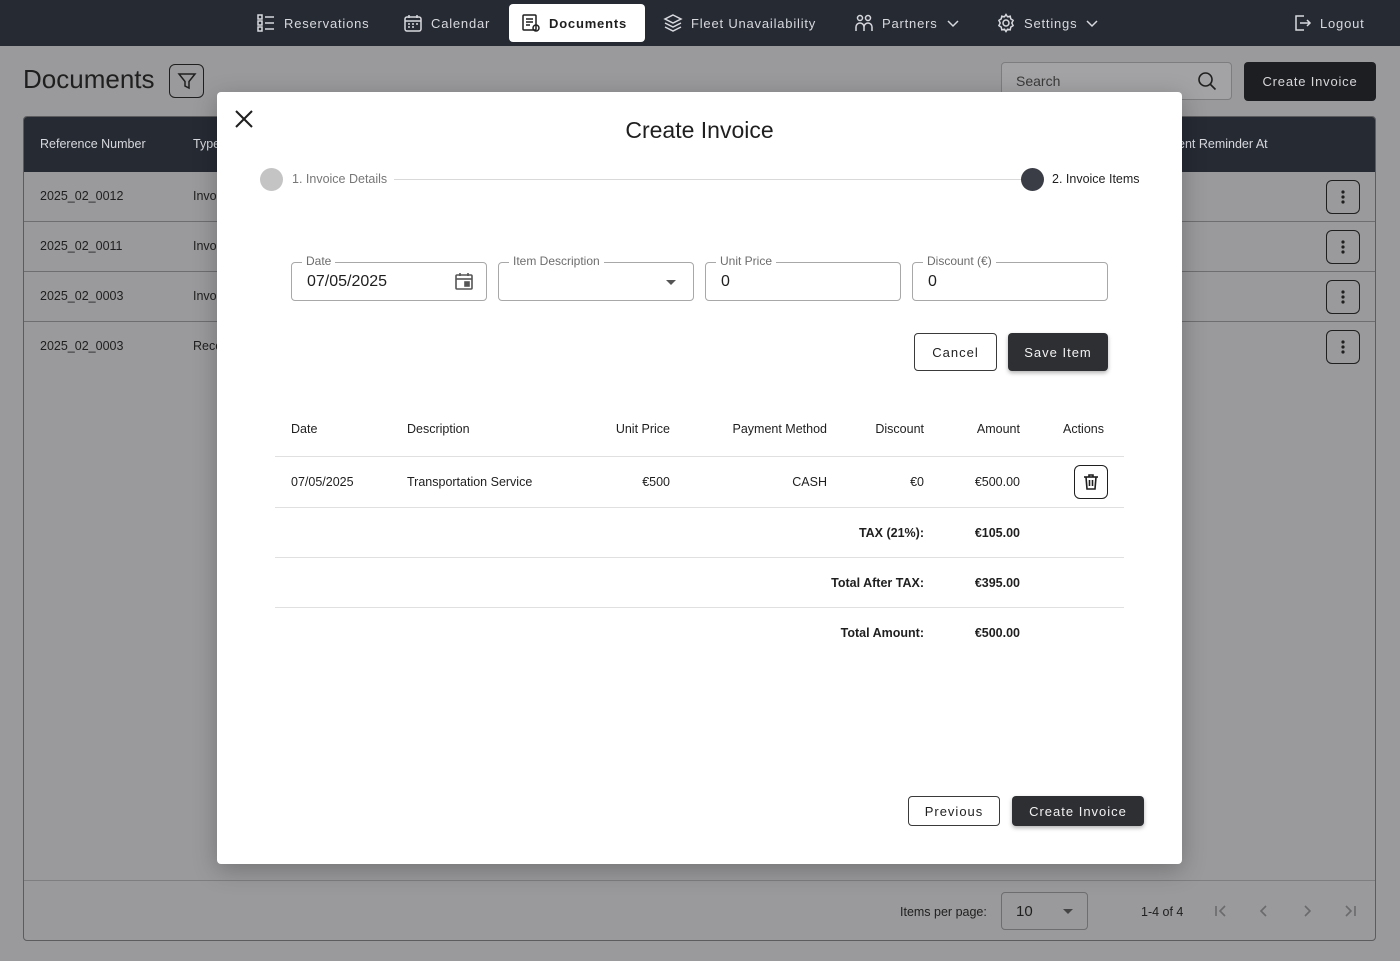  I want to click on date-field: Date, so click(389, 277).